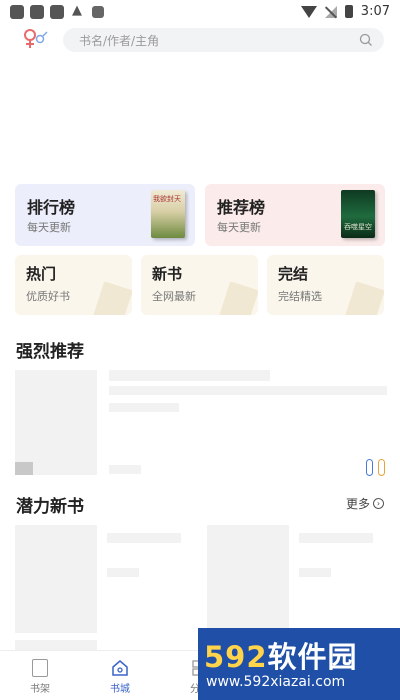  What do you see at coordinates (50, 352) in the screenshot?
I see `section-title-strong-recommend: 强烈推荐` at bounding box center [50, 352].